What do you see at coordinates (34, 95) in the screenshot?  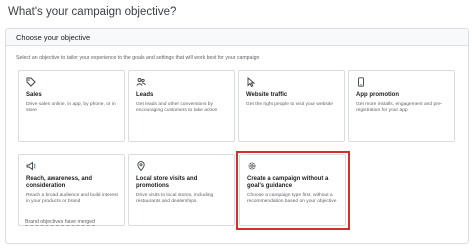 I see `objective-title: Sales` at bounding box center [34, 95].